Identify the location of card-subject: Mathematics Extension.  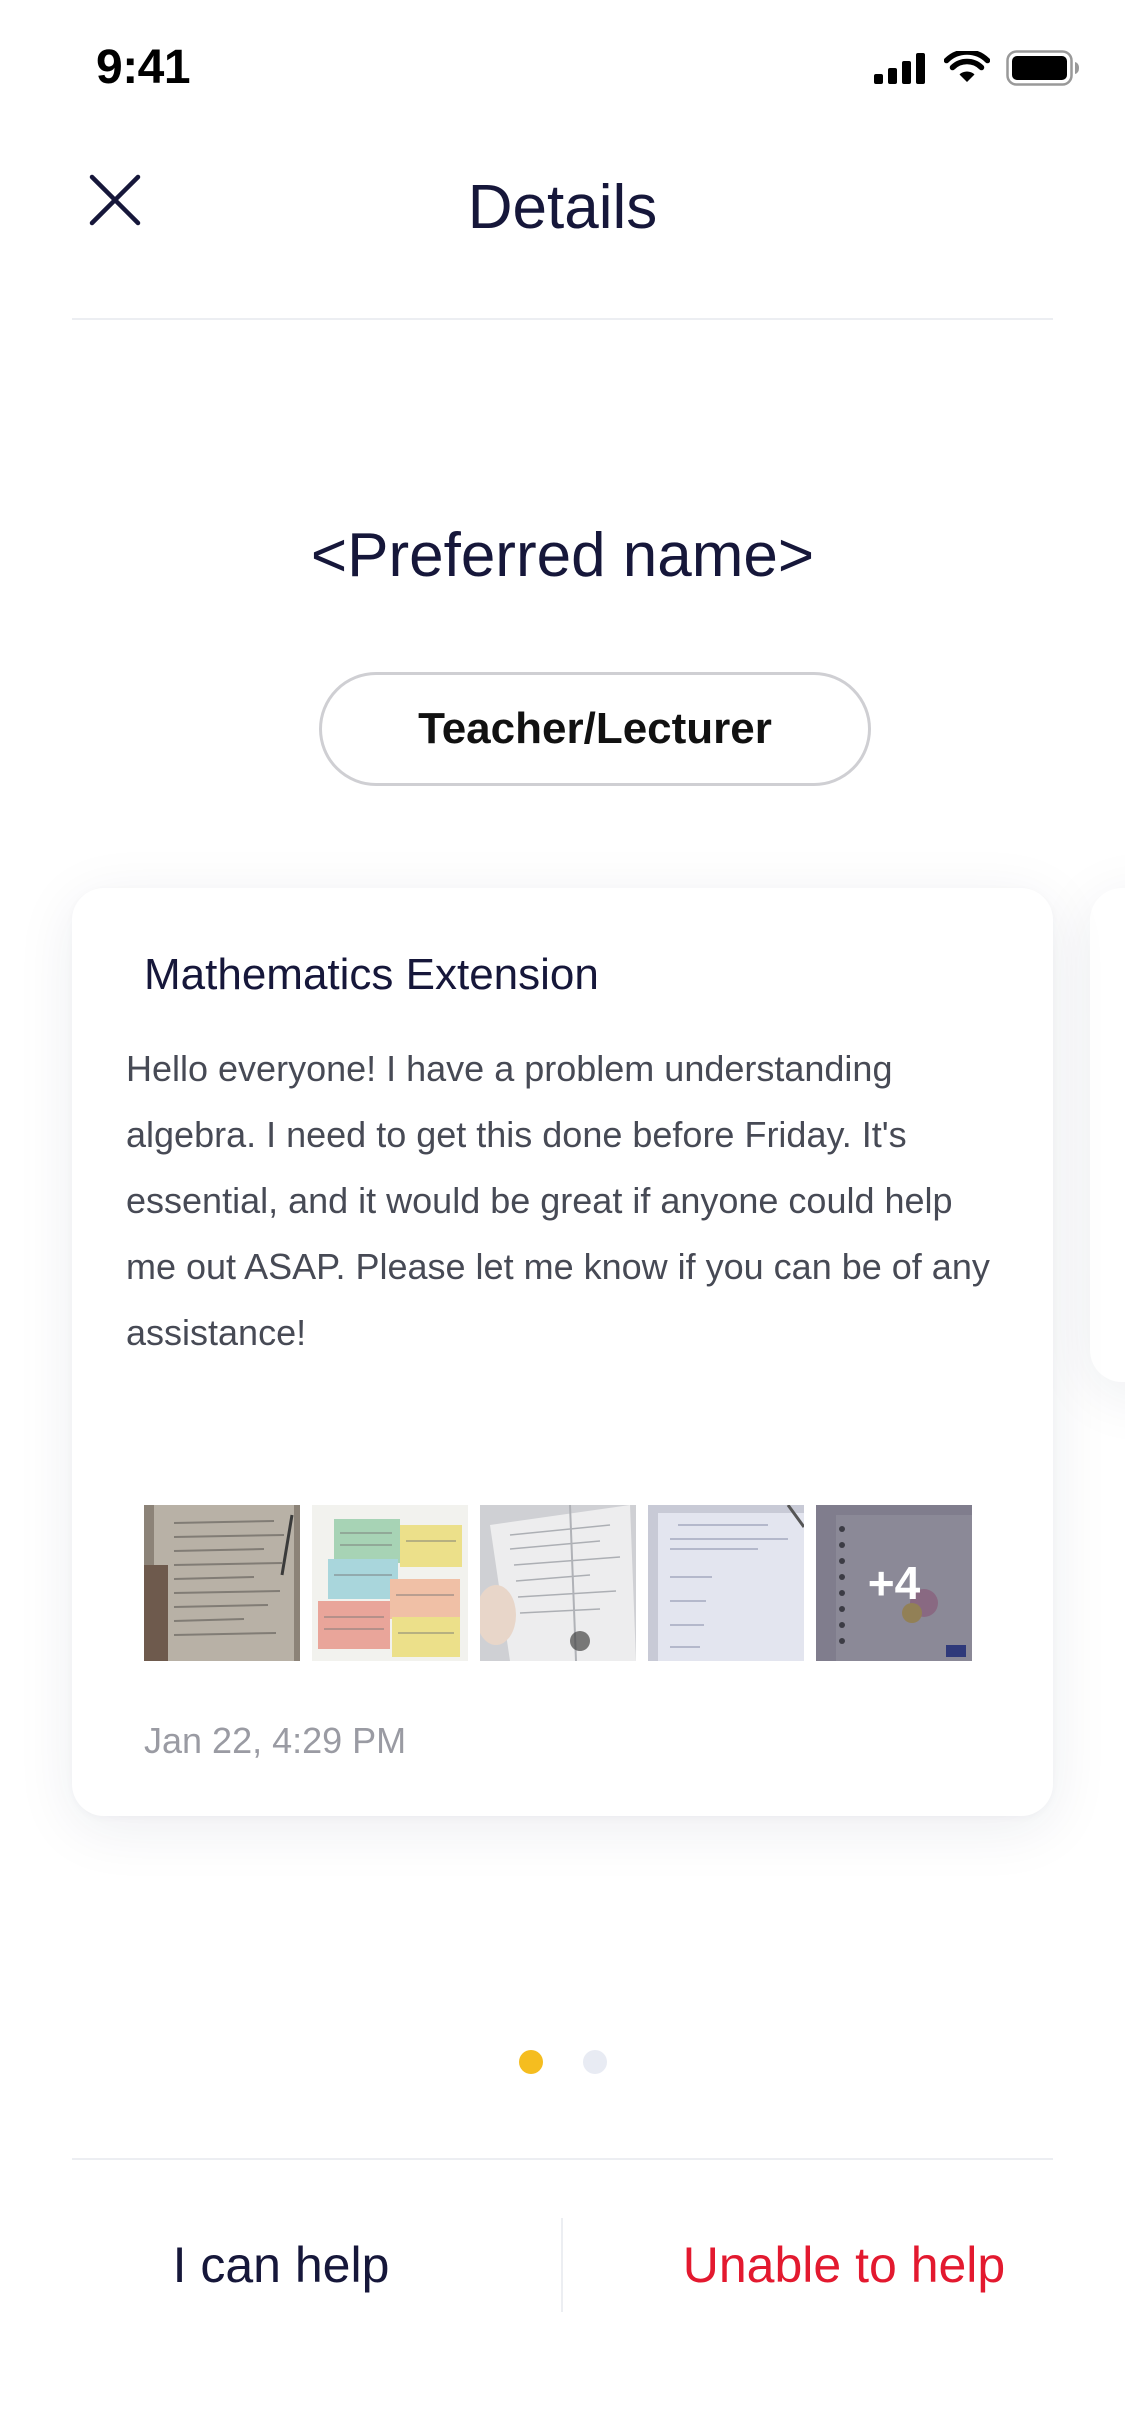
(371, 974).